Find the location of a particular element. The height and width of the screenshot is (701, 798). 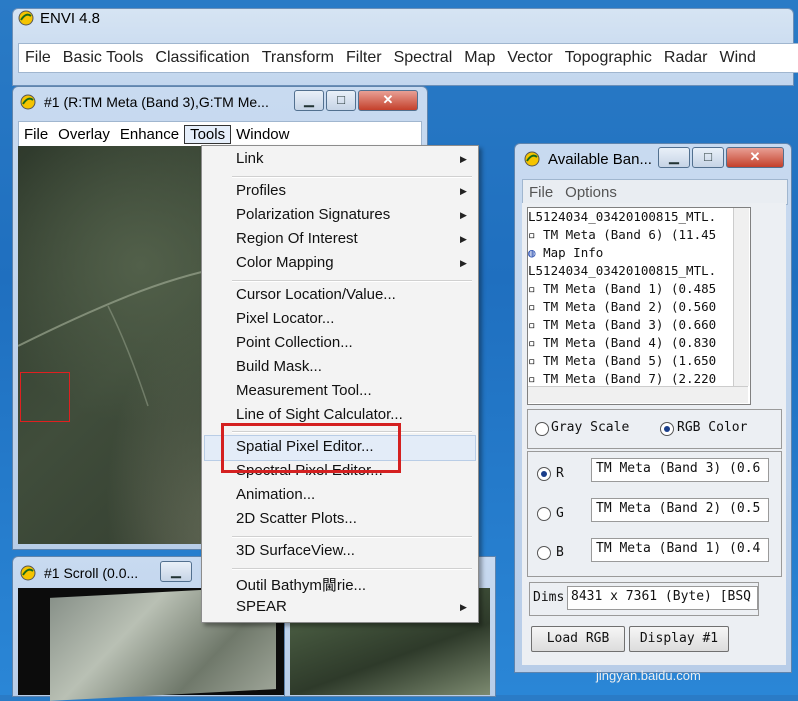

list-item: ▫ TM Meta (Band 6) (11.45 is located at coordinates (639, 235).